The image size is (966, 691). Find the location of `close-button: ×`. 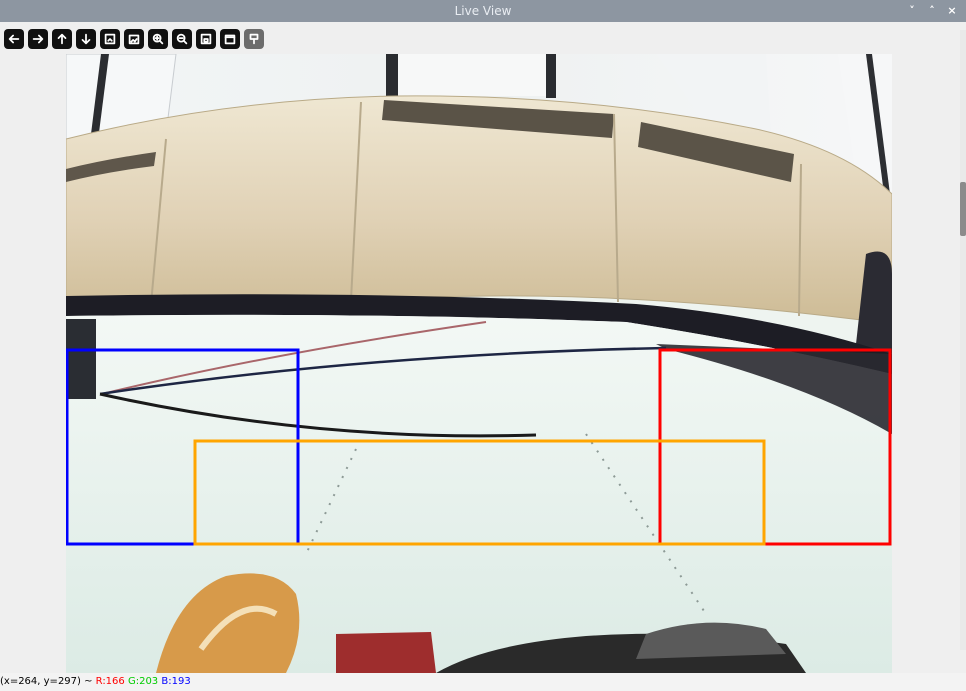

close-button: × is located at coordinates (952, 11).